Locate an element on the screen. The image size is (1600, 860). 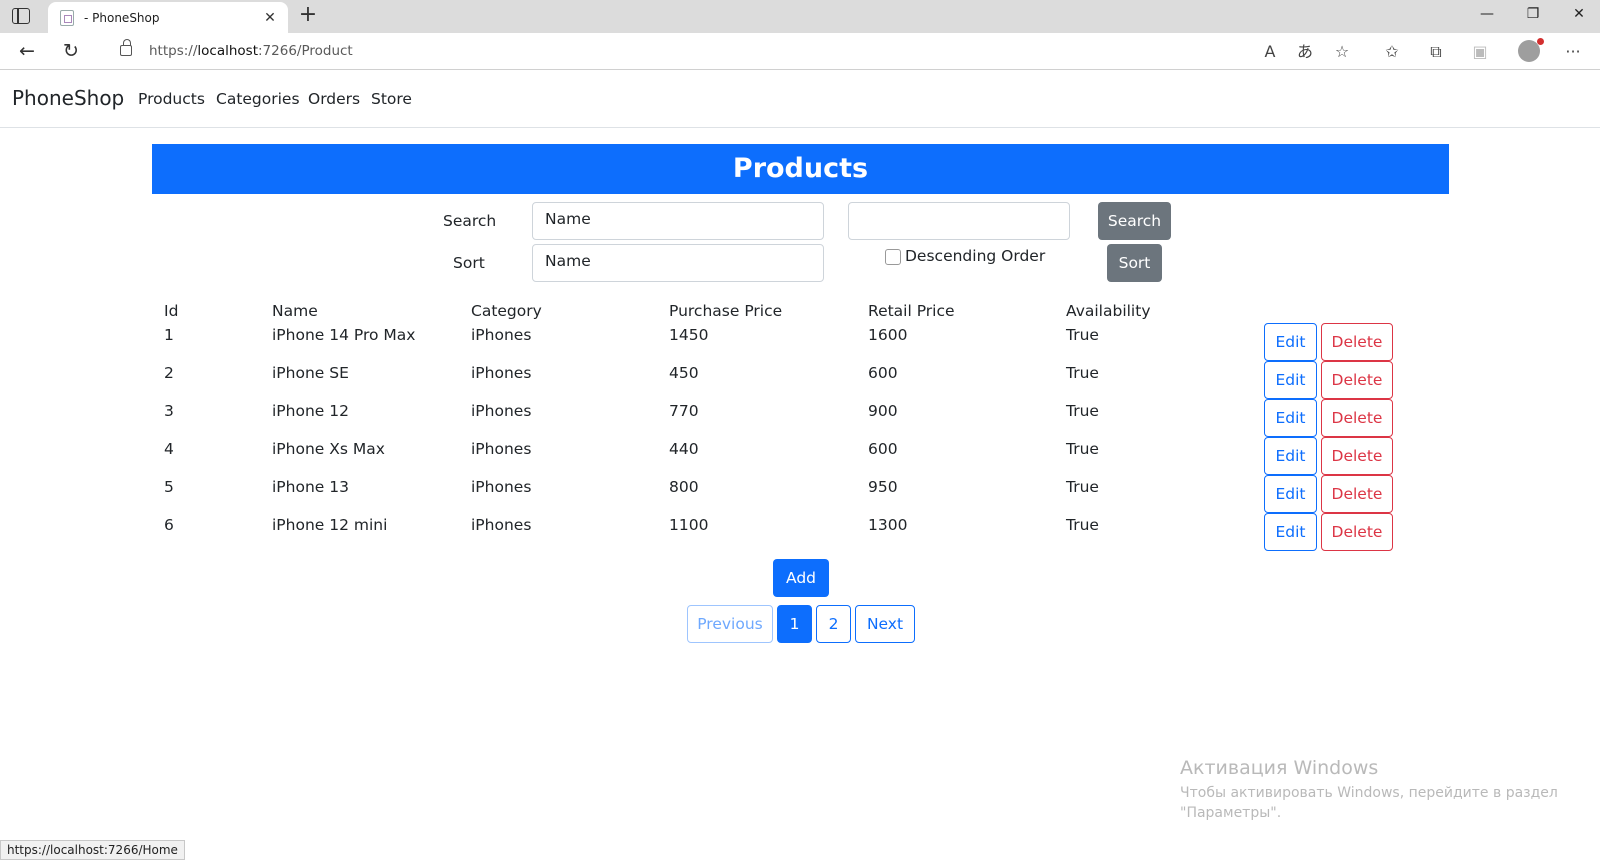
read-aloud-icon: A is located at coordinates (1270, 52).